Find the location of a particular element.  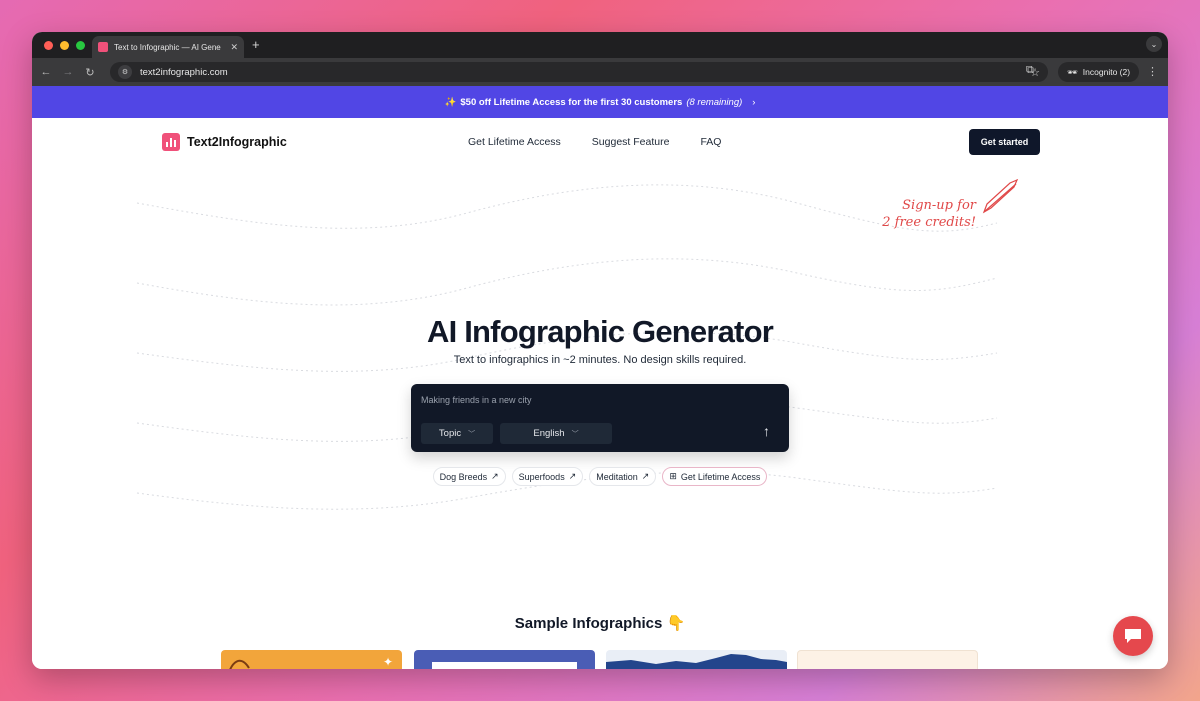

nav-links: Get Lifetime Access Suggest Feature FAQ is located at coordinates (594, 142).